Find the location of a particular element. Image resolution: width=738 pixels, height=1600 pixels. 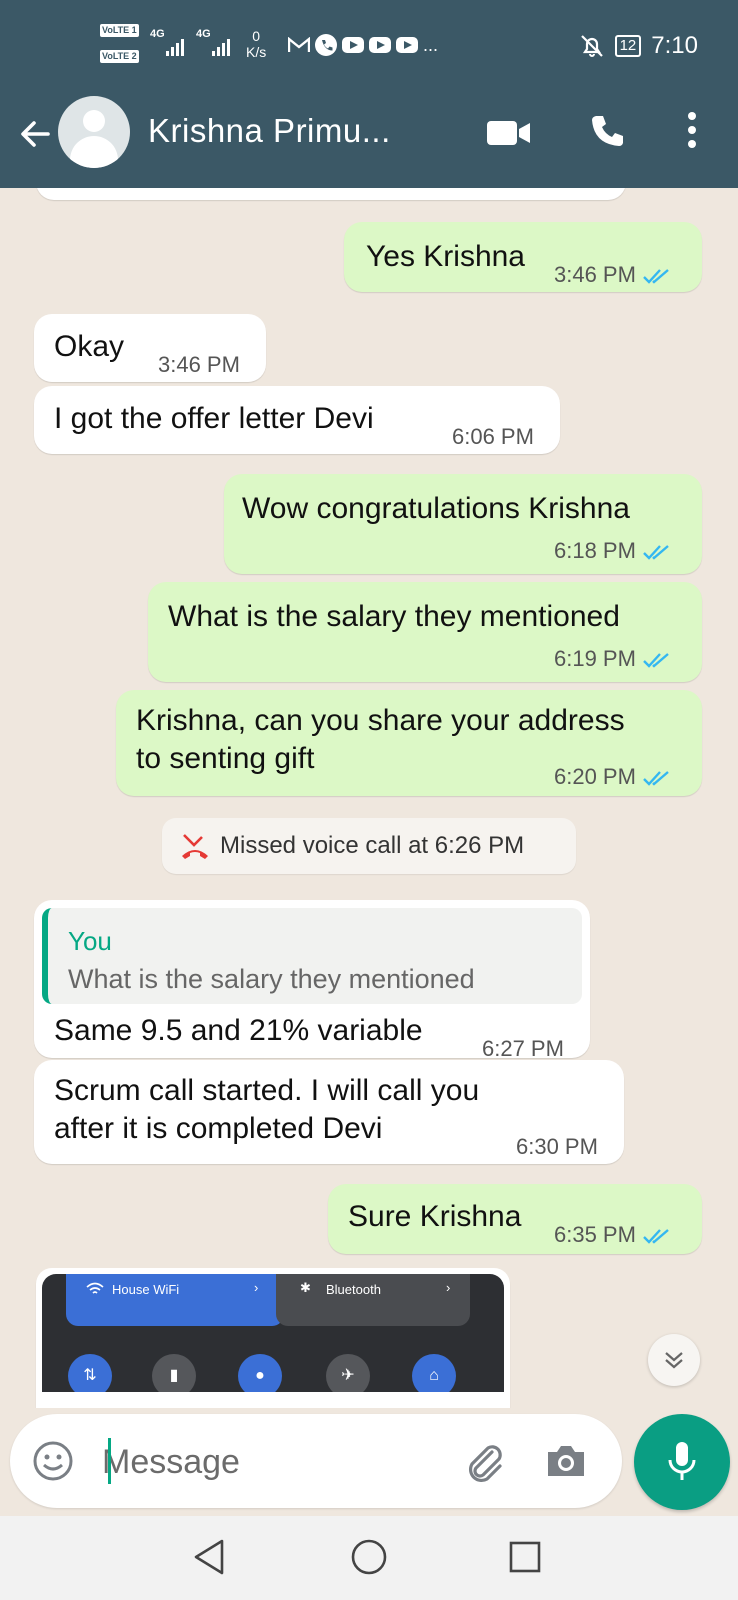

wifi-tile: House WiFi › is located at coordinates (175, 1300).